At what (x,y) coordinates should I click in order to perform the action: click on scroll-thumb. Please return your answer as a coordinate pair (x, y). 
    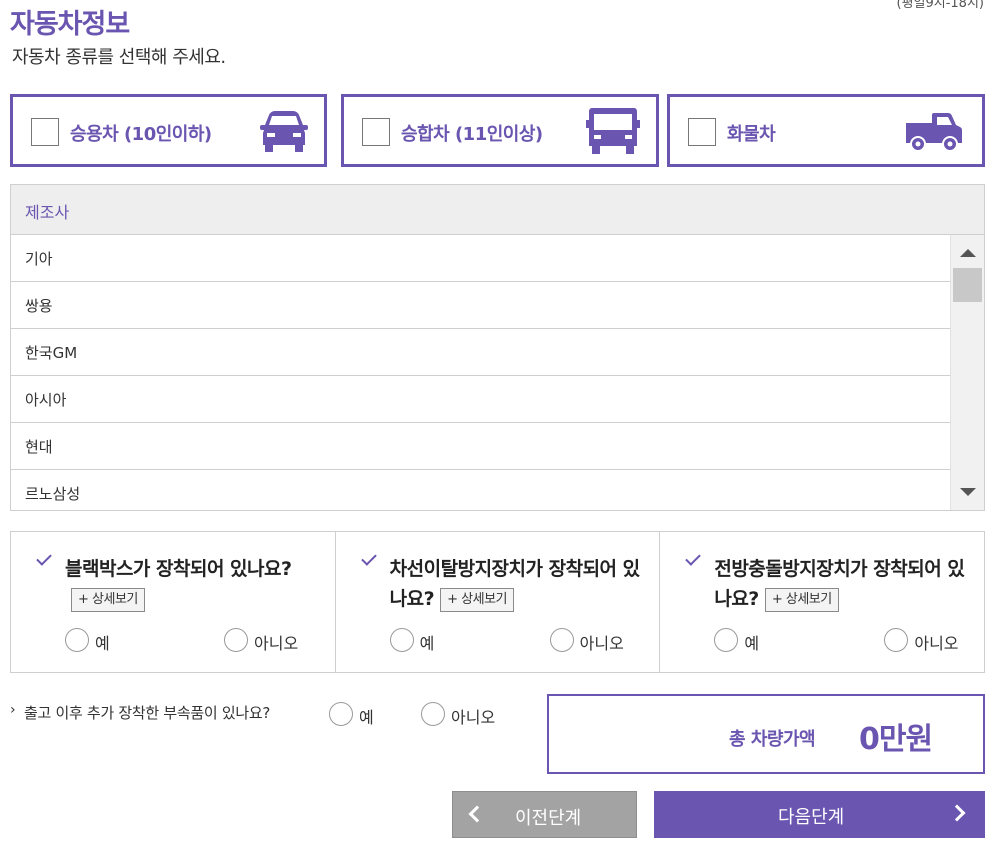
    Looking at the image, I should click on (967, 285).